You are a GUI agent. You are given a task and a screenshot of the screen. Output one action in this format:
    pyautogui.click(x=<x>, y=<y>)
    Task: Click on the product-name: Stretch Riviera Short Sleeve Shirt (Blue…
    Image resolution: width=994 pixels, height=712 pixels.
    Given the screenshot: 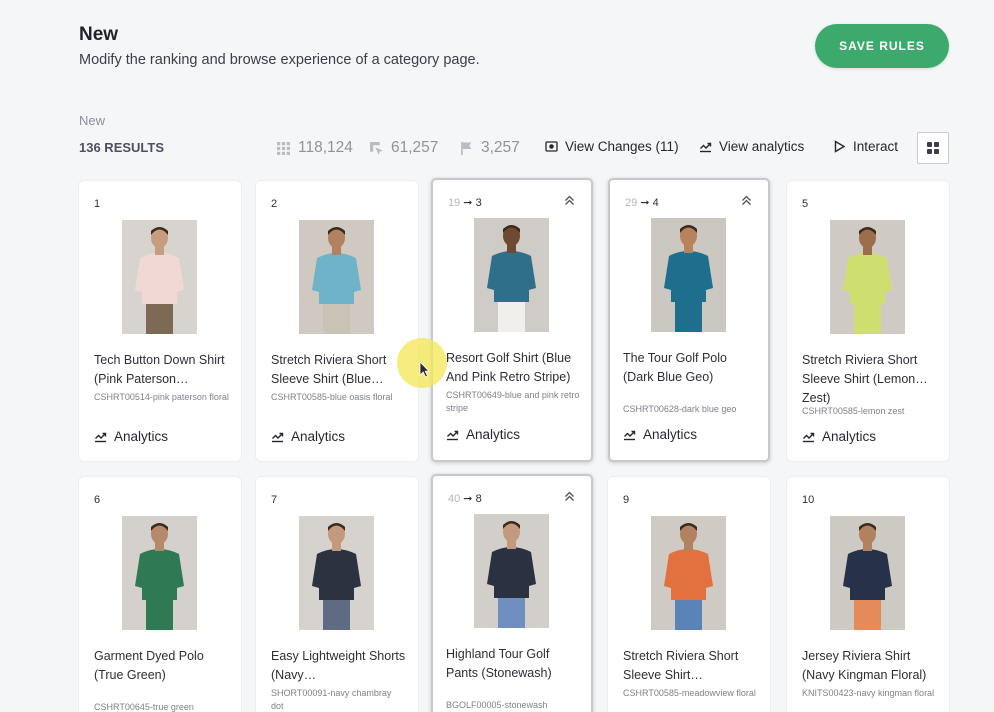 What is the action you would take?
    pyautogui.click(x=329, y=369)
    